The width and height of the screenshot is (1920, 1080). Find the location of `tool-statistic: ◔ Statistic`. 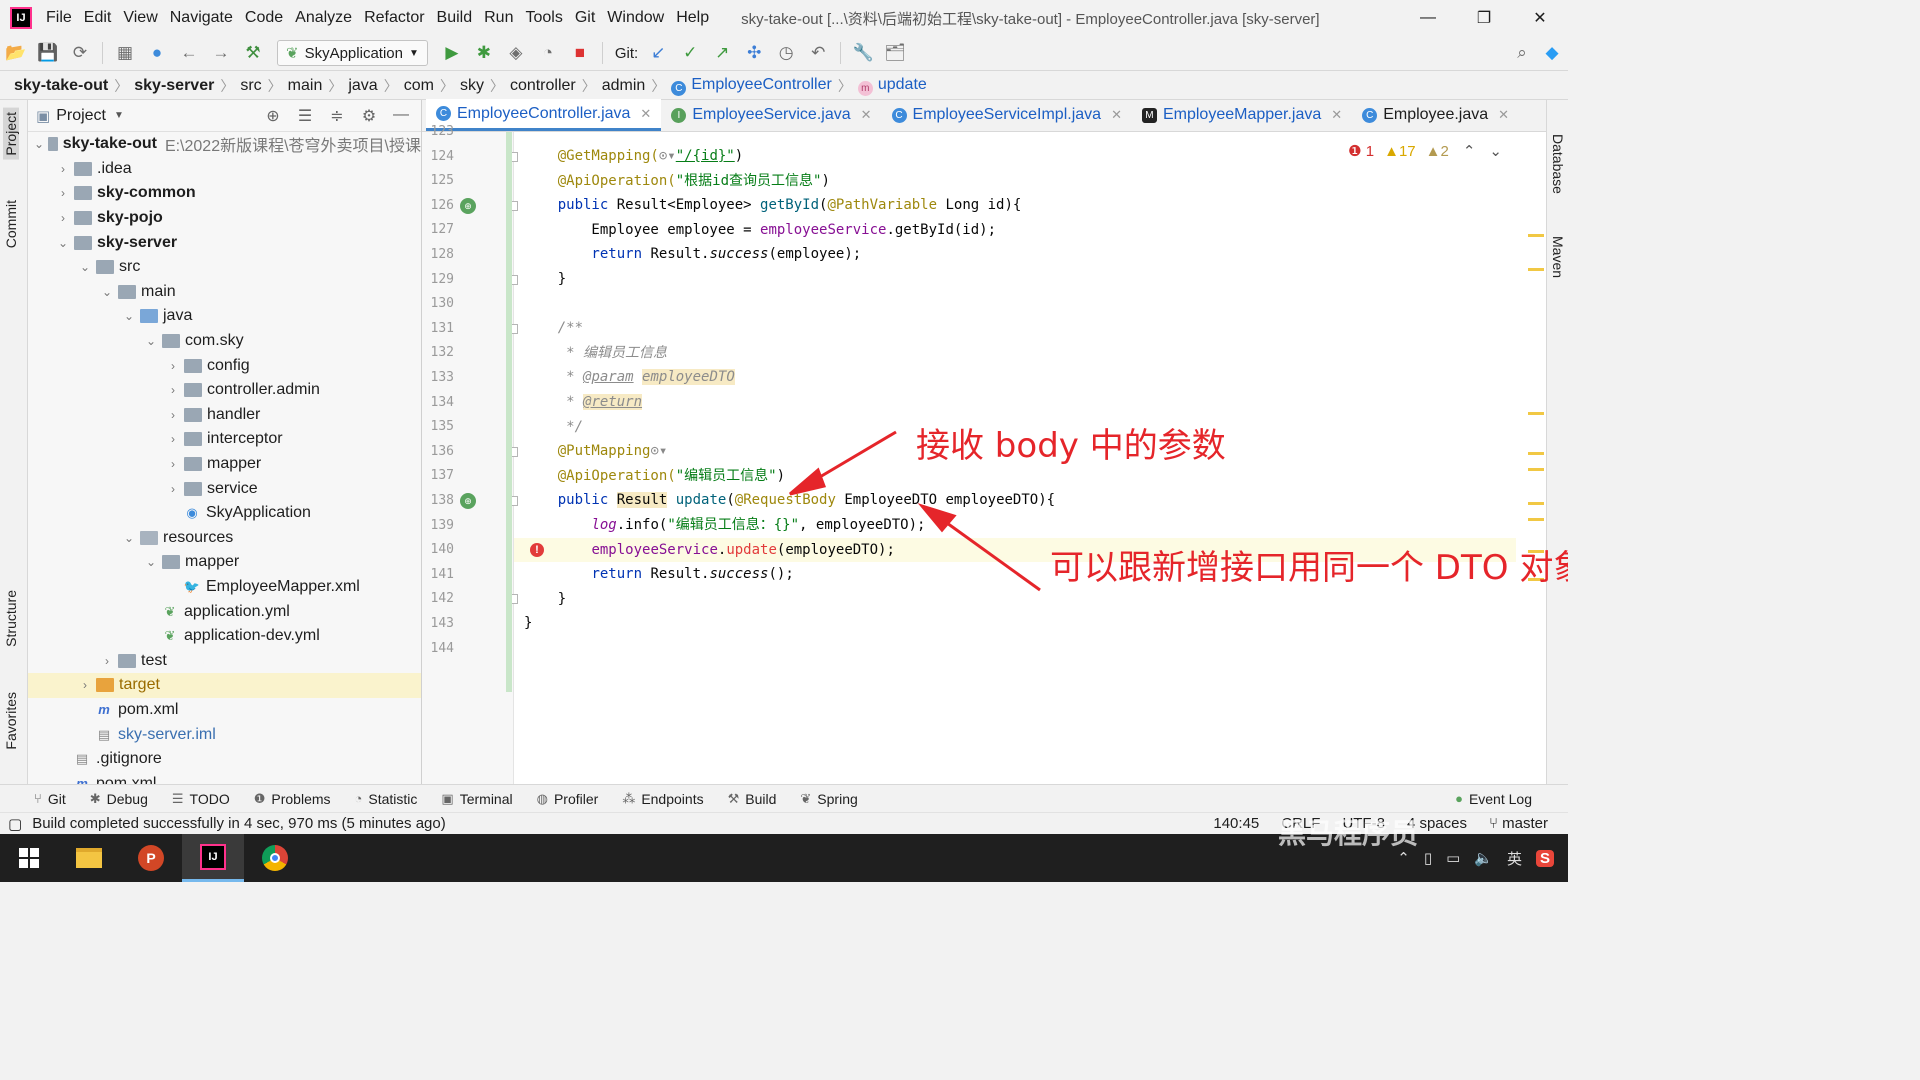

tool-statistic: ◔ Statistic is located at coordinates (386, 799).